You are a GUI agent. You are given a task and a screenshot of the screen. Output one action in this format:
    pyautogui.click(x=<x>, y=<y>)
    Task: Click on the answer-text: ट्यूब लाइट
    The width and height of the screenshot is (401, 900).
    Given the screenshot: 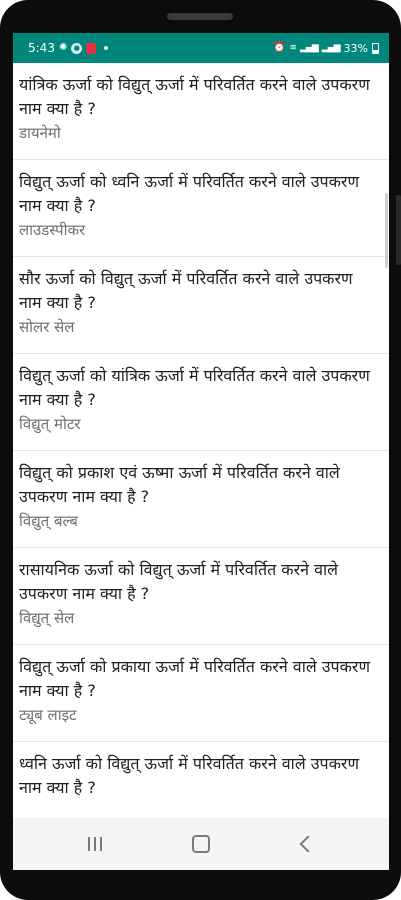 What is the action you would take?
    pyautogui.click(x=48, y=715)
    